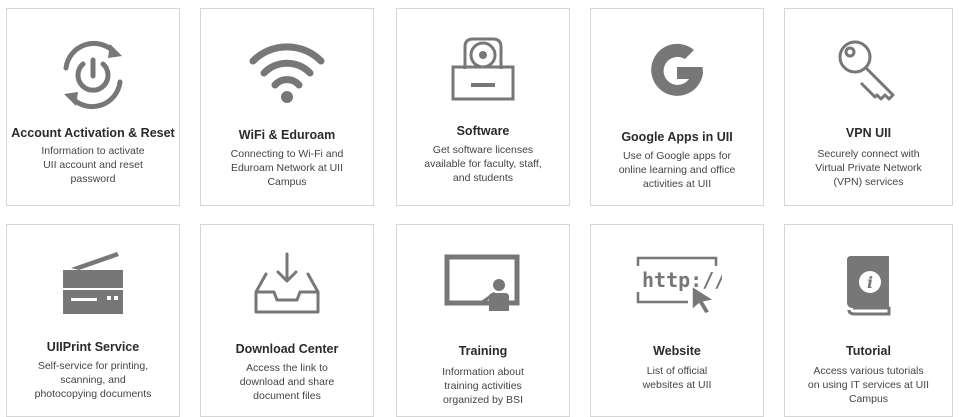  I want to click on desc-line: Virtual Private Network, so click(868, 168).